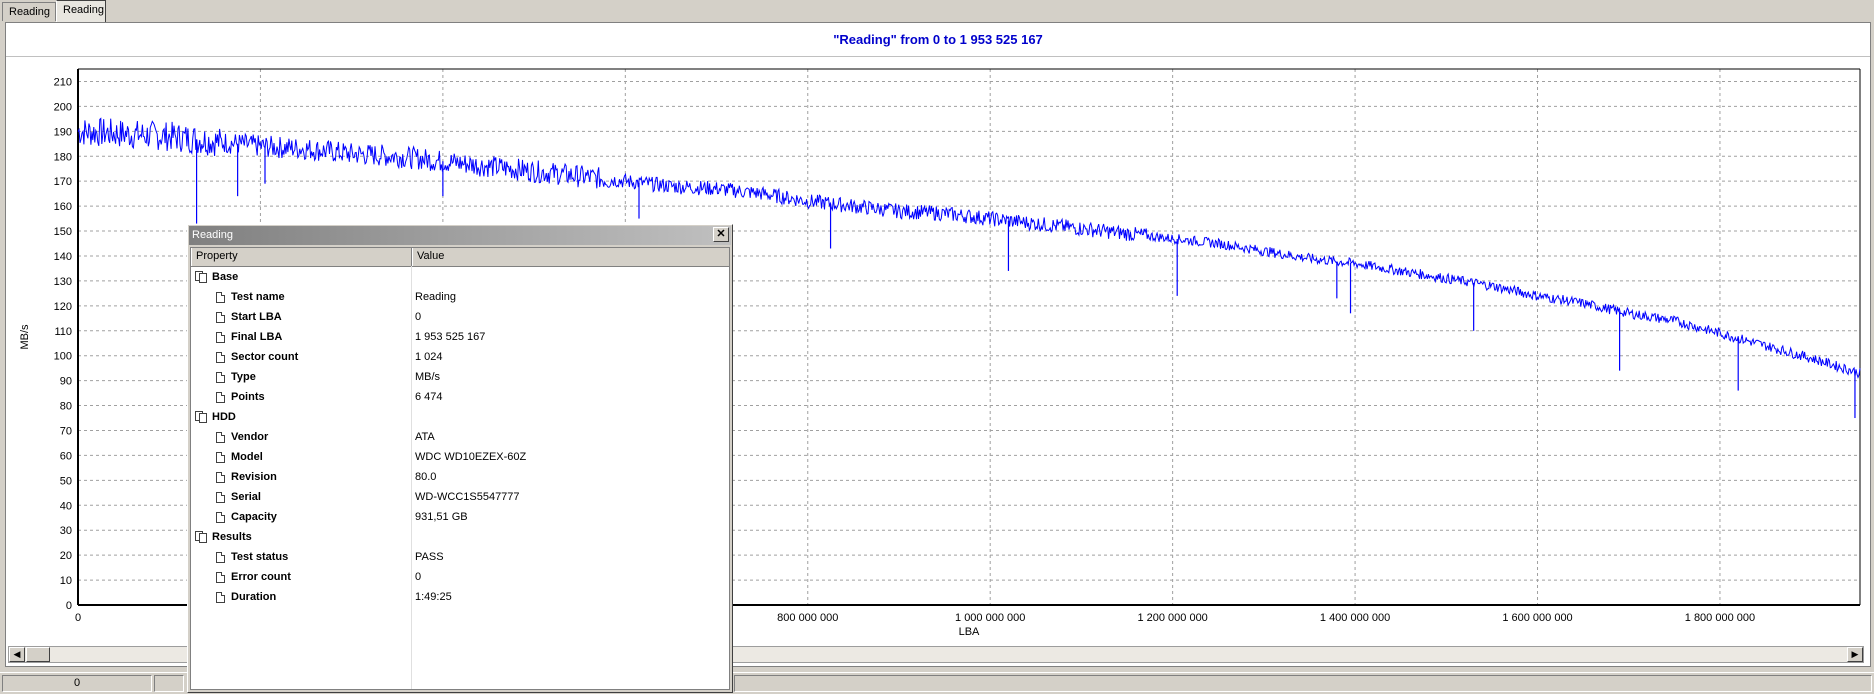  I want to click on property-row: Model WDC WD10EZEX-60Z, so click(460, 457).